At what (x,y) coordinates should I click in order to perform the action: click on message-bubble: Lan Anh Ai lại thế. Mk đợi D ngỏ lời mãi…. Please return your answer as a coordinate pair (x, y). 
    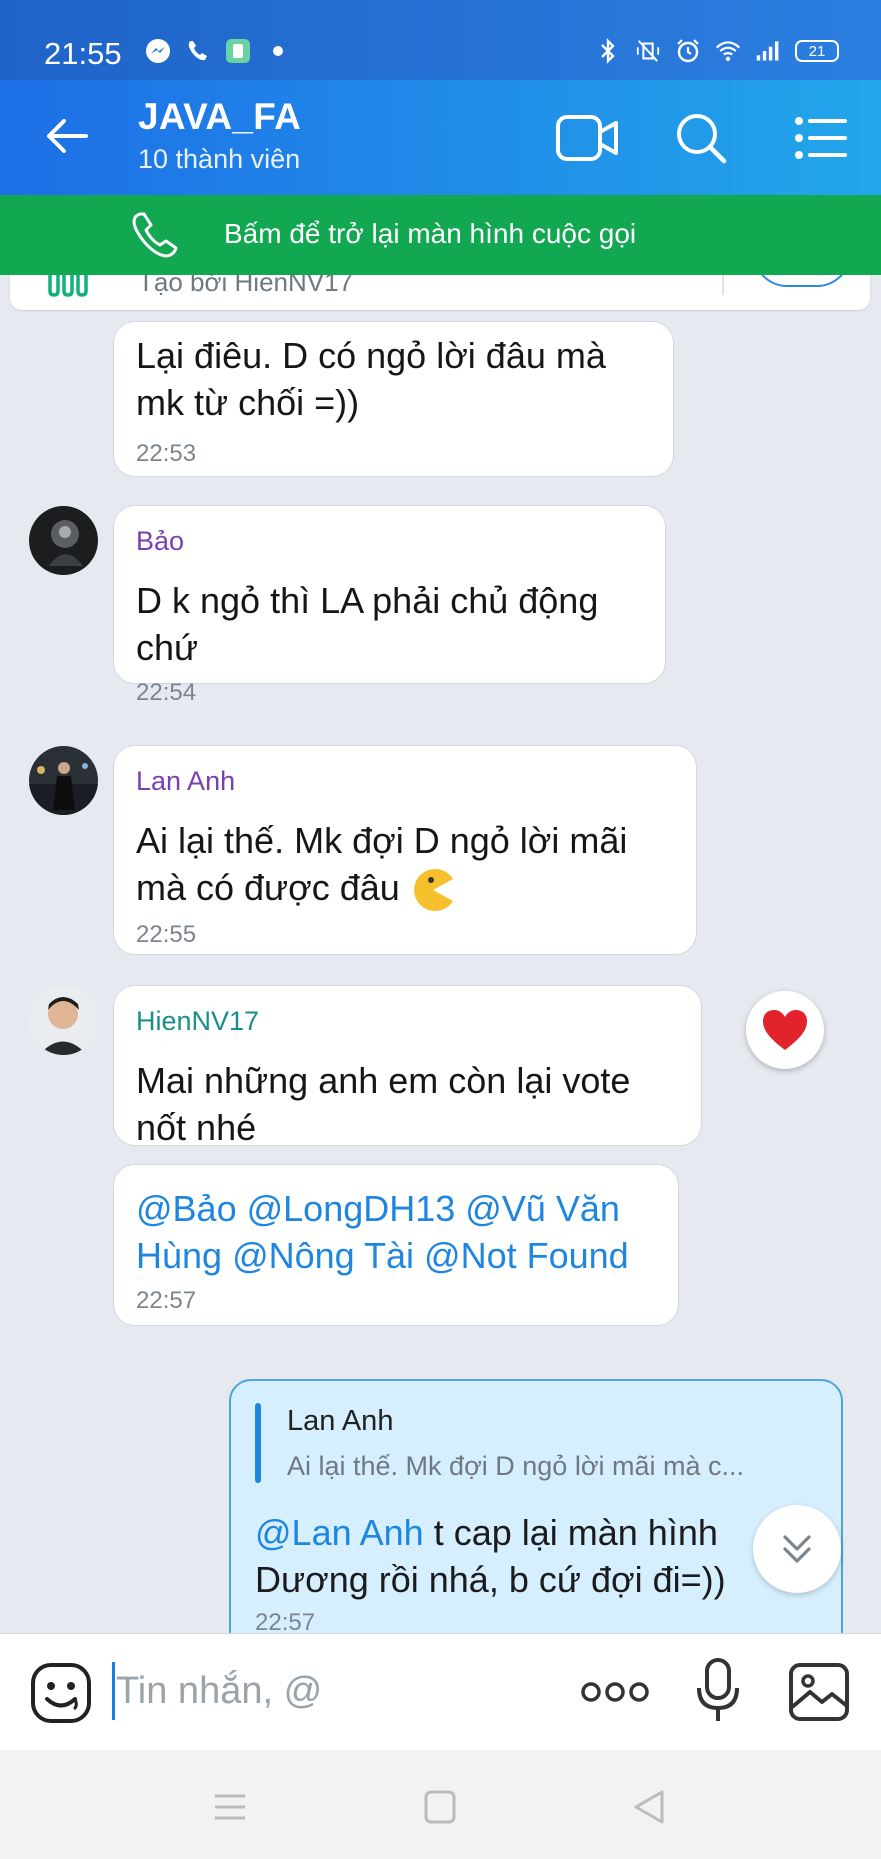
    Looking at the image, I should click on (405, 850).